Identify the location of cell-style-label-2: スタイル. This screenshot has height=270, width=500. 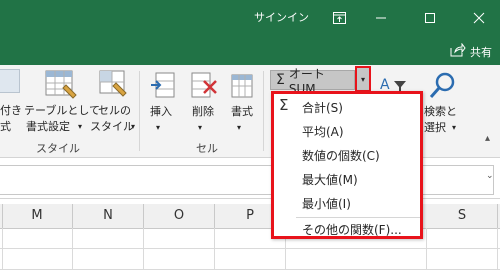
(112, 126).